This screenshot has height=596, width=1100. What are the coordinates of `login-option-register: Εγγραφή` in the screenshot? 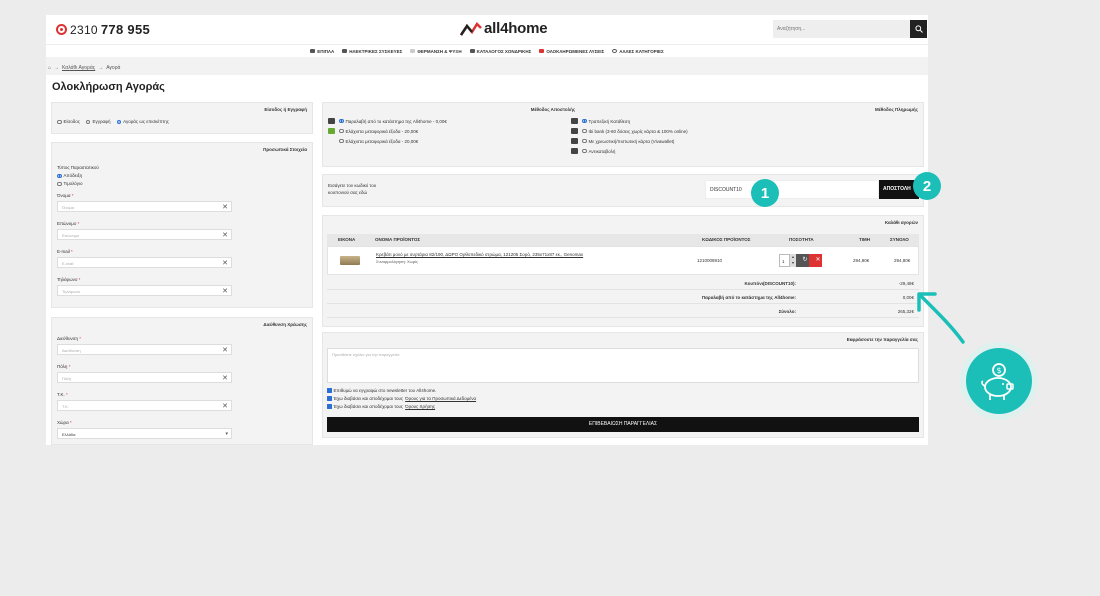 It's located at (98, 122).